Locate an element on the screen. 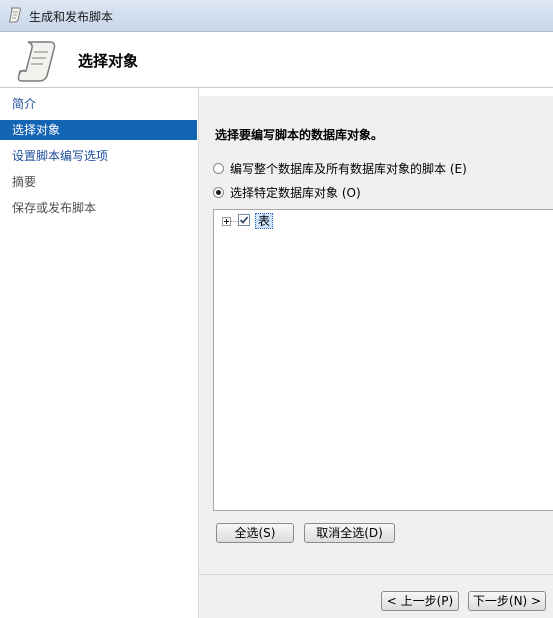  wizard-header: 选择对象 is located at coordinates (276, 60).